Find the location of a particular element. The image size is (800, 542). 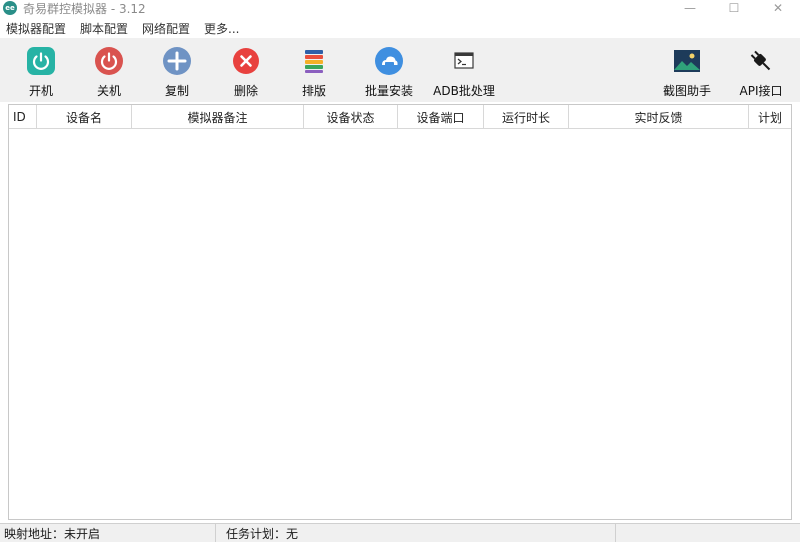

batch-install-label: 批量安装 is located at coordinates (388, 91).